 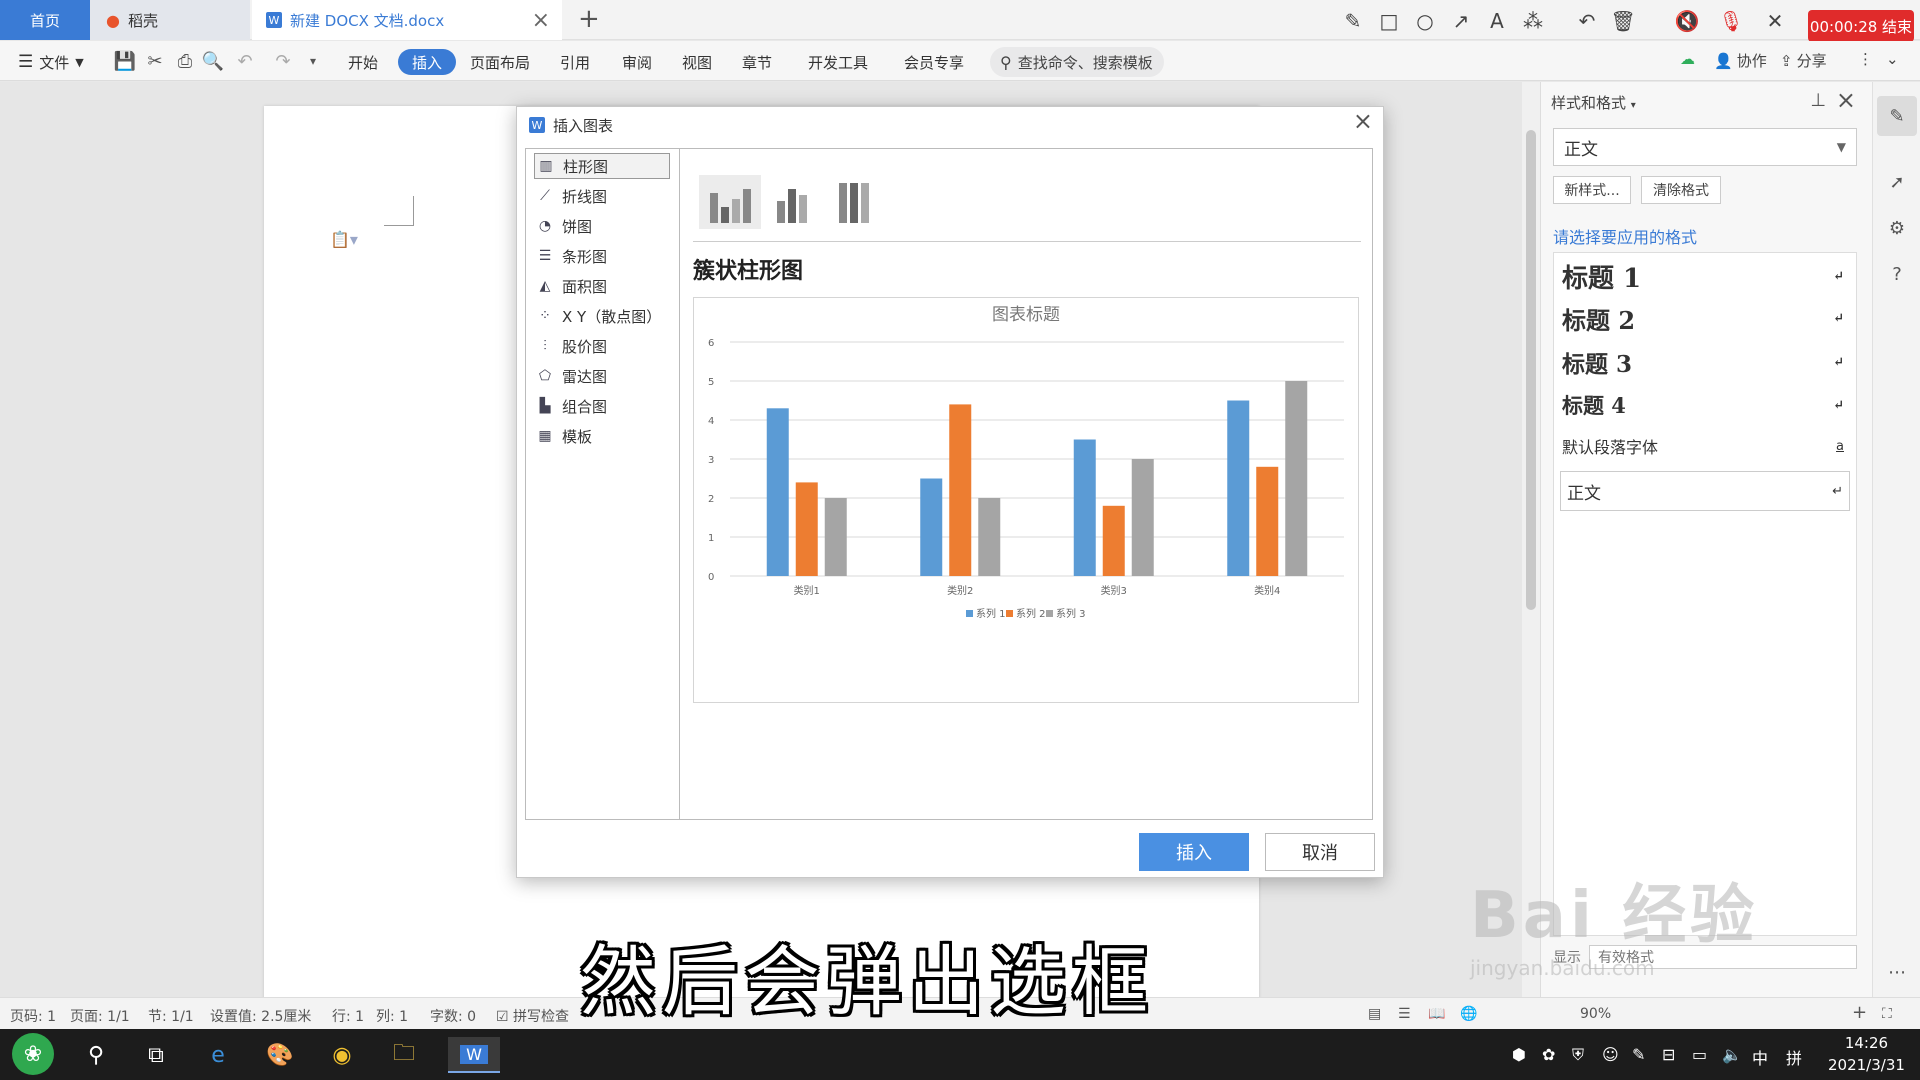 I want to click on print-preview-icon: 🔍, so click(x=213, y=61).